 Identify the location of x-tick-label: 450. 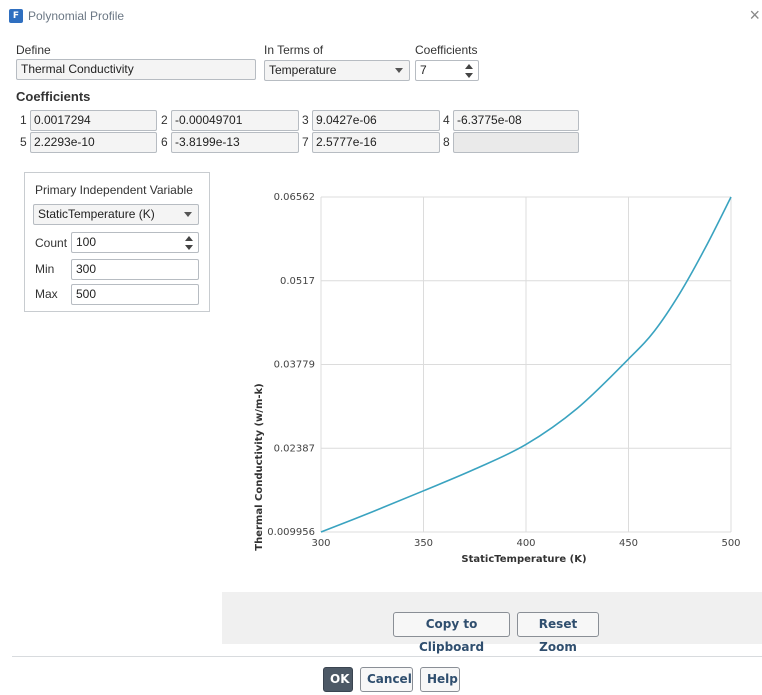
(628, 543).